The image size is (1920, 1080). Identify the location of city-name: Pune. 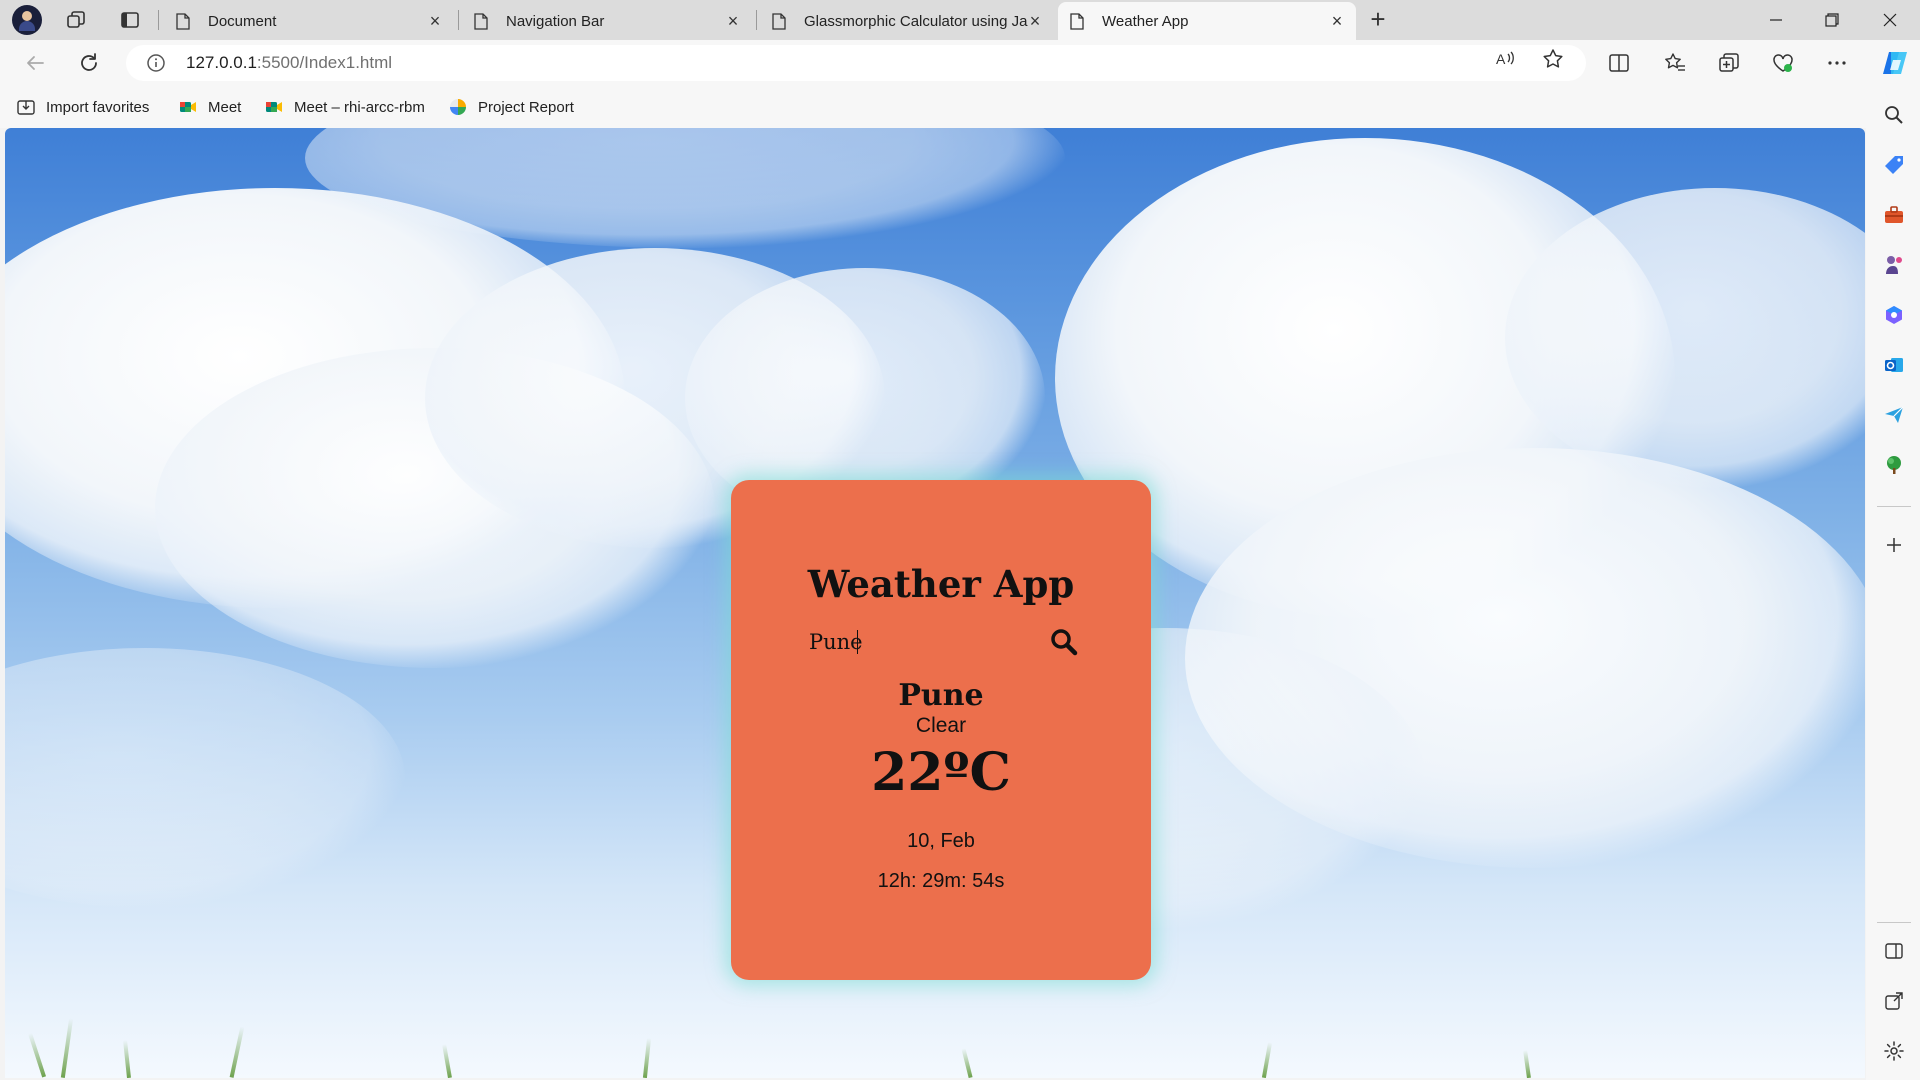
(941, 695).